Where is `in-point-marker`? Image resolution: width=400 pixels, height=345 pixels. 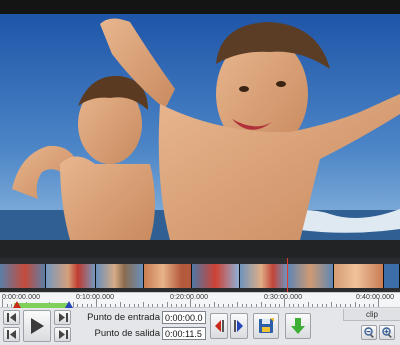 in-point-marker is located at coordinates (17, 304).